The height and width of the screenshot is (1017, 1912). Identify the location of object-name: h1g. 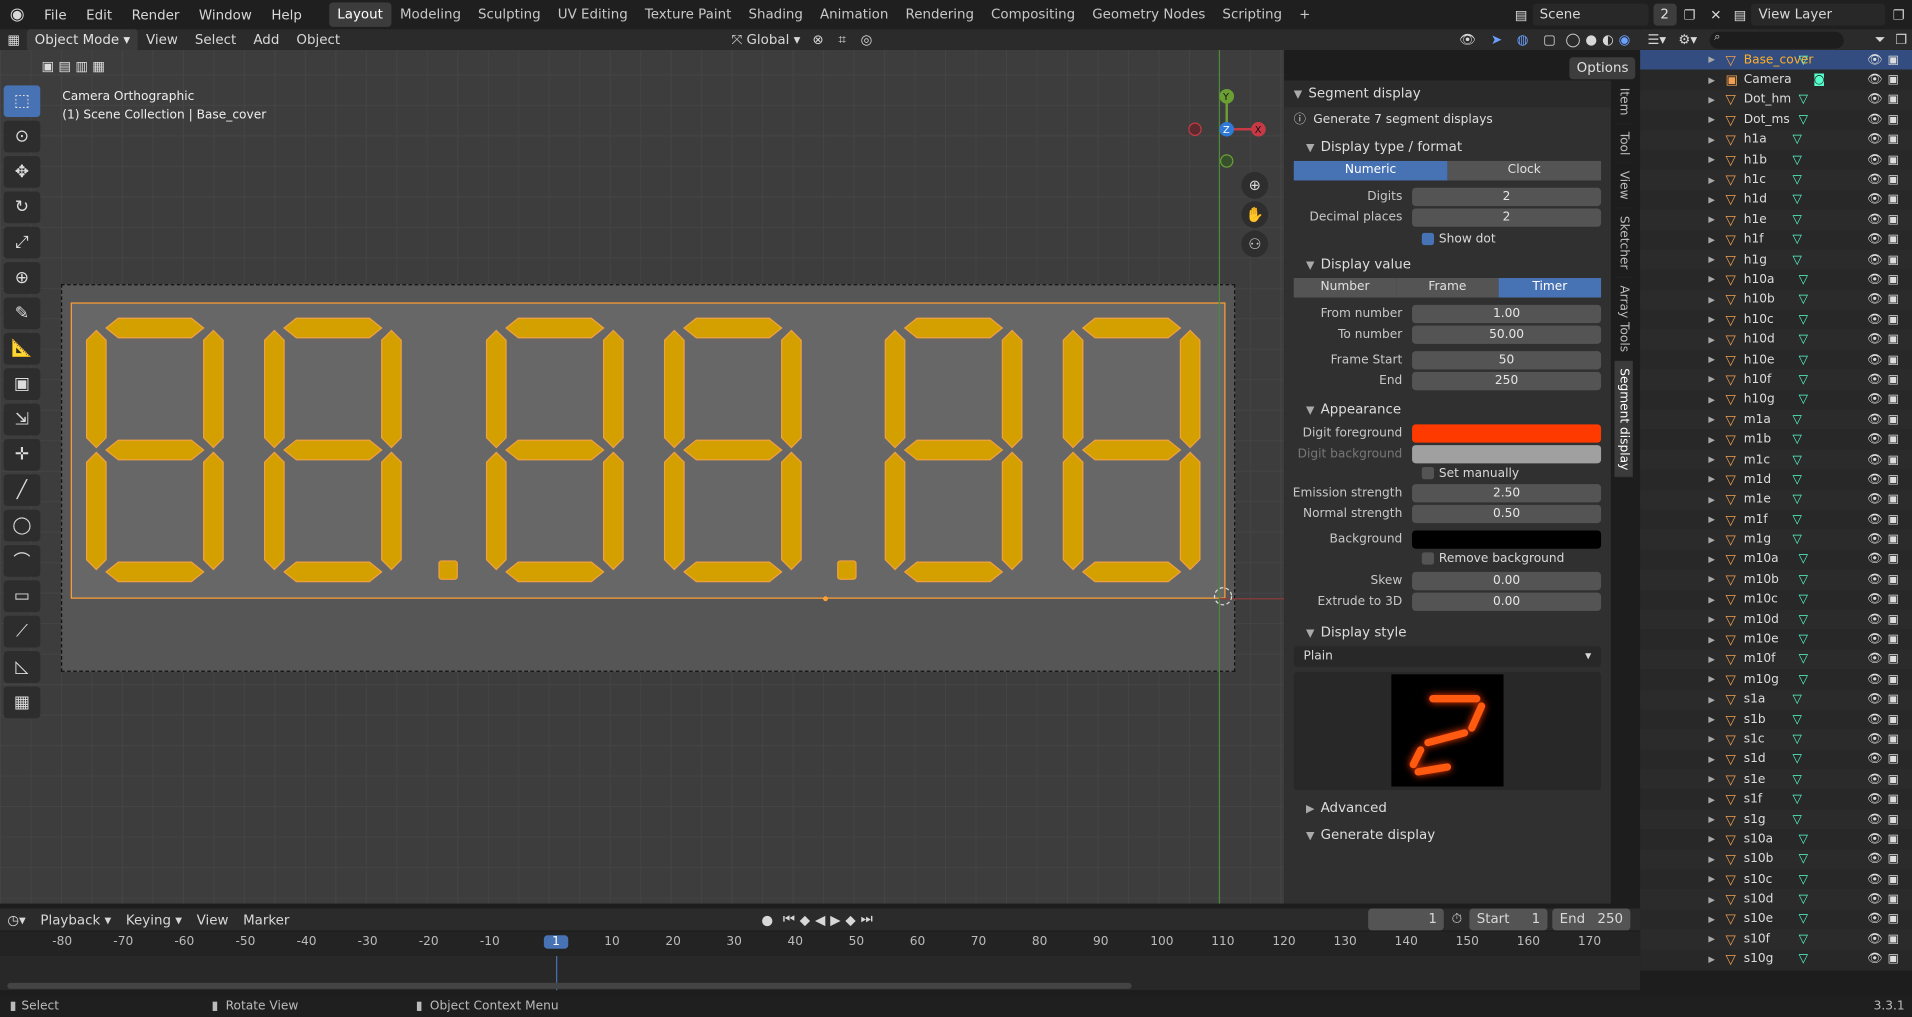
(1755, 259).